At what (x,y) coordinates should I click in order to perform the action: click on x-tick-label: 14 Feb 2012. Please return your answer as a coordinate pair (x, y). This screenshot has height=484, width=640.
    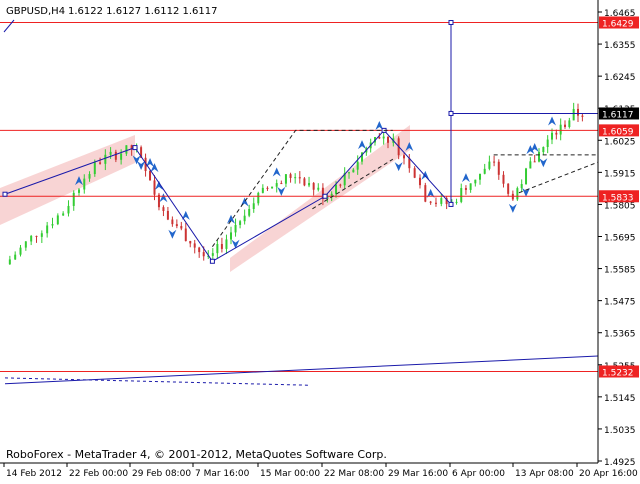
    Looking at the image, I should click on (34, 474).